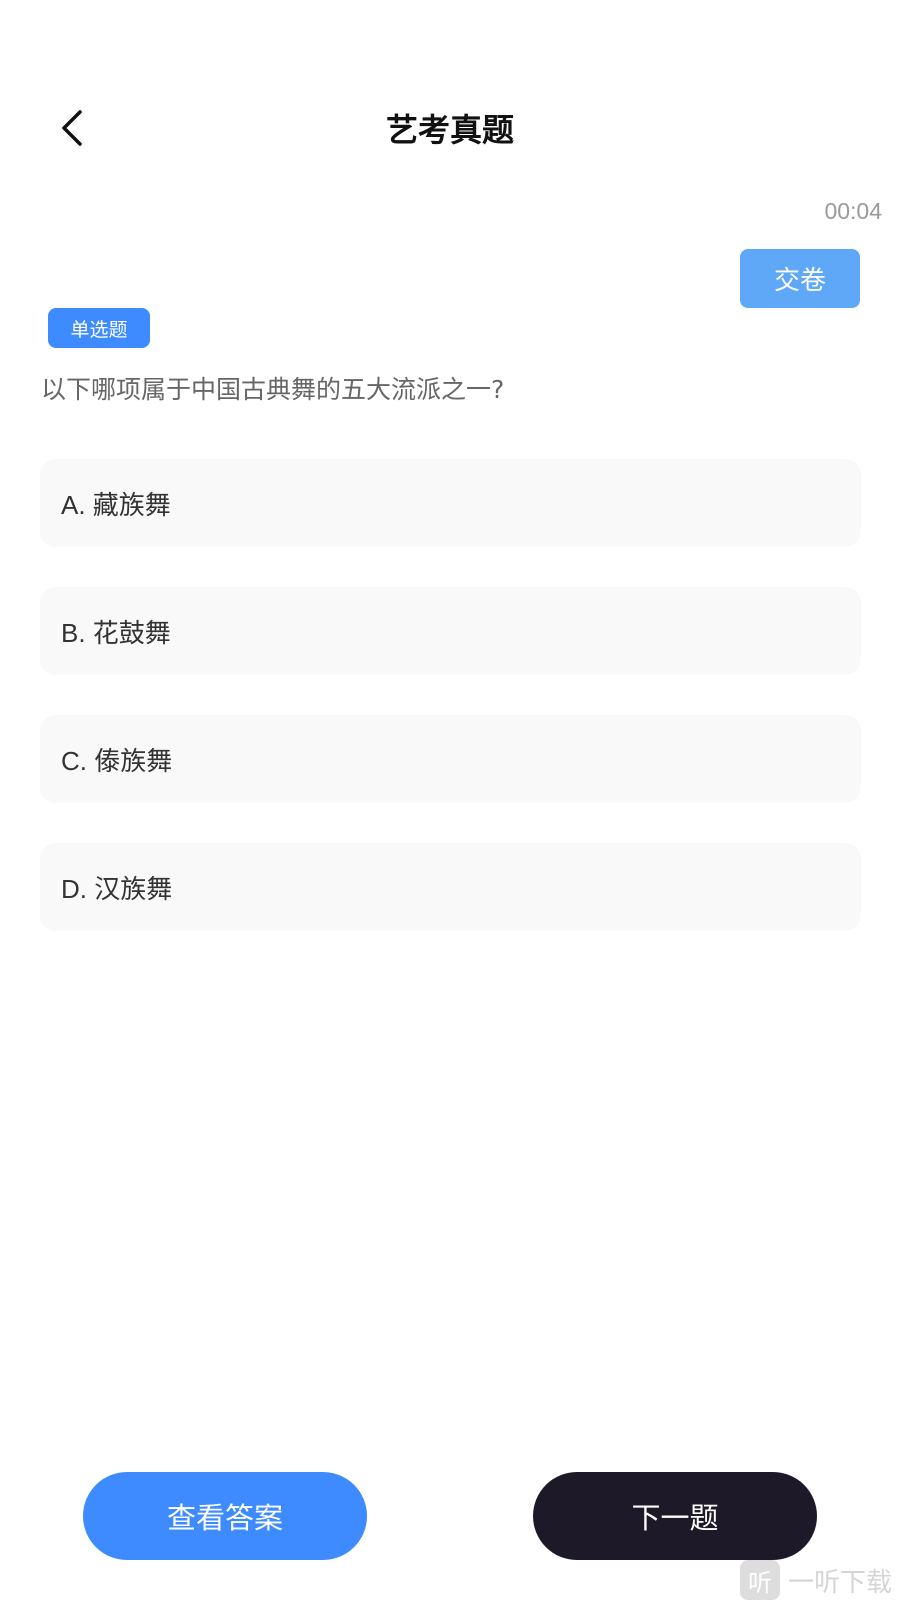 The height and width of the screenshot is (1600, 900). What do you see at coordinates (449, 130) in the screenshot?
I see `page-title: 艺考真题` at bounding box center [449, 130].